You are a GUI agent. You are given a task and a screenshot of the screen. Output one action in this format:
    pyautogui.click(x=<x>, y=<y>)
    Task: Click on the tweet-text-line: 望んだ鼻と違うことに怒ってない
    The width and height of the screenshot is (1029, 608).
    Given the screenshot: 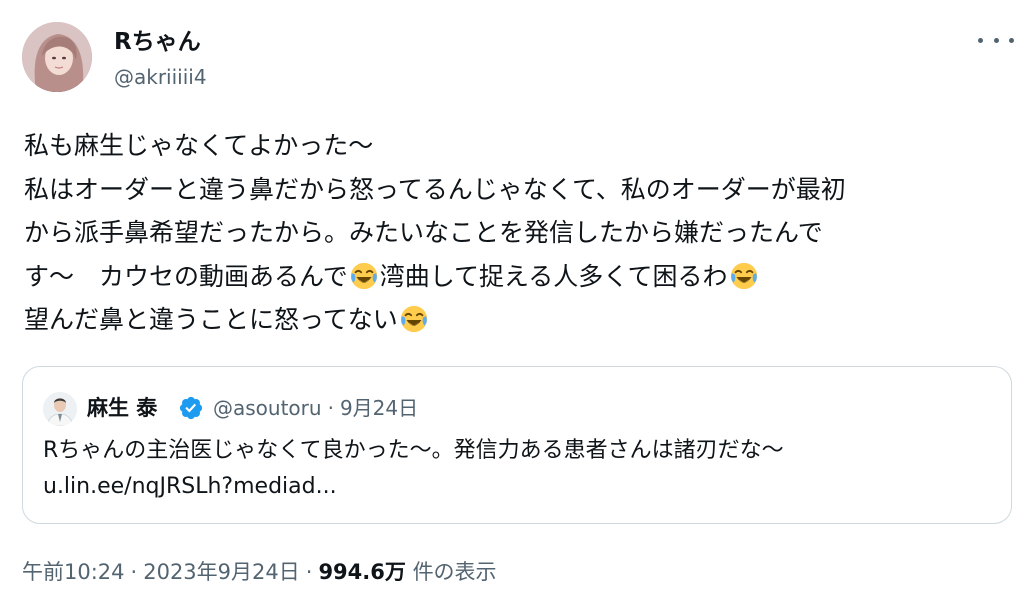 What is the action you would take?
    pyautogui.click(x=516, y=320)
    